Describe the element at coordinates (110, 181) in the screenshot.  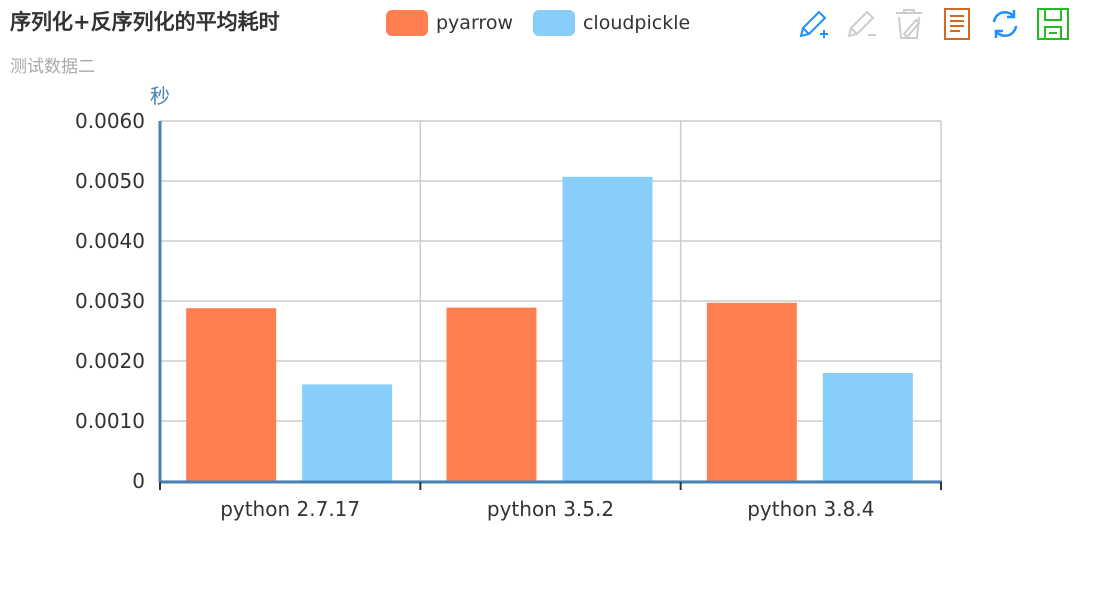
I see `y-tick-label: 0.0050` at that location.